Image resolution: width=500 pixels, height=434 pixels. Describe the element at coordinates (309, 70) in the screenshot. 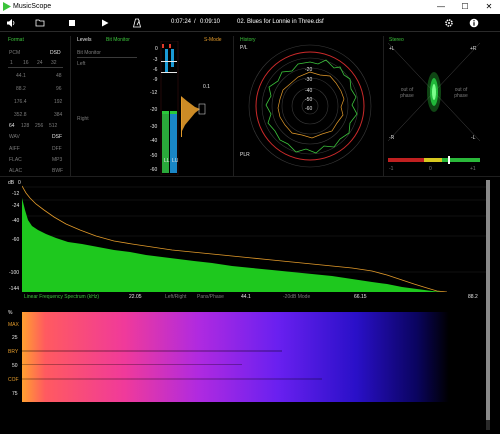

I see `history-ring-label: -20` at that location.